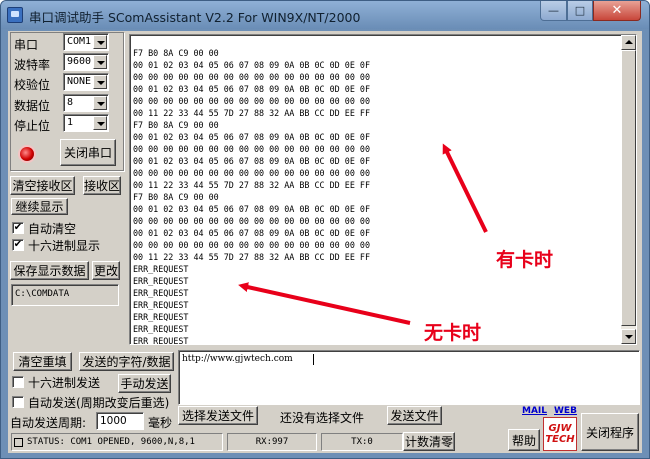 This screenshot has height=459, width=650. Describe the element at coordinates (32, 106) in the screenshot. I see `databits-label: 数据位` at that location.